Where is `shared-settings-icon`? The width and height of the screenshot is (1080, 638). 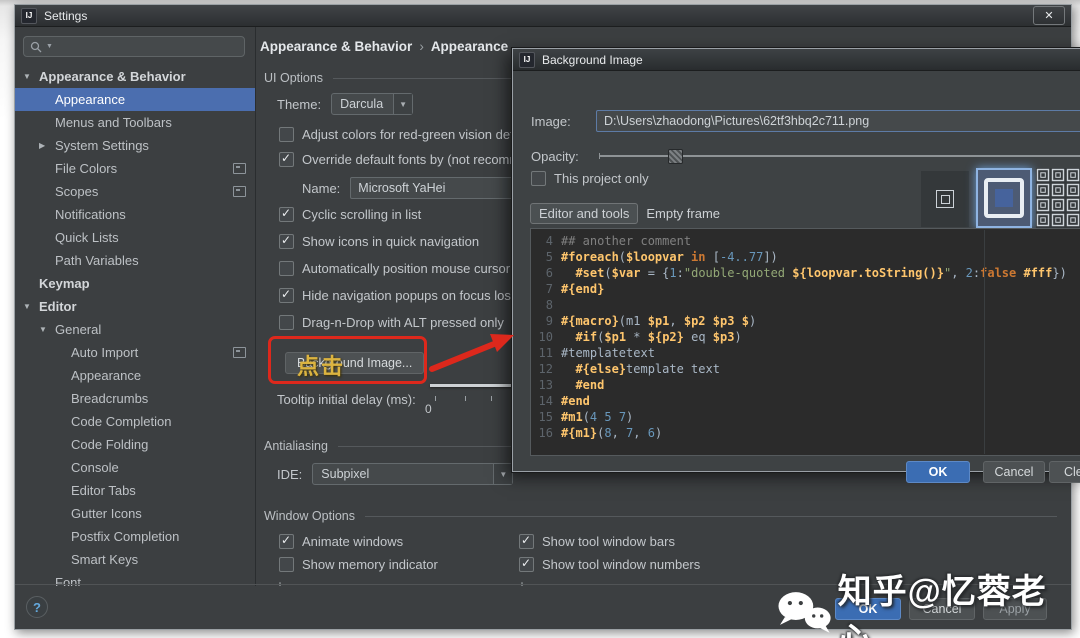 shared-settings-icon is located at coordinates (239, 168).